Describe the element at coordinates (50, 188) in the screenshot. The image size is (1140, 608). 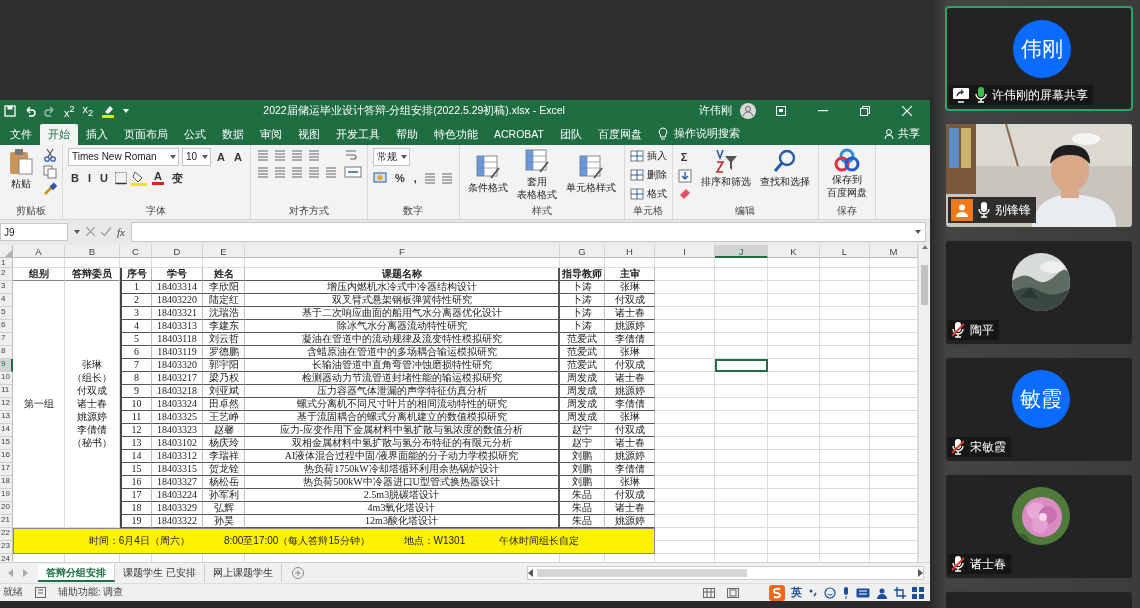
I see `brush-icon` at that location.